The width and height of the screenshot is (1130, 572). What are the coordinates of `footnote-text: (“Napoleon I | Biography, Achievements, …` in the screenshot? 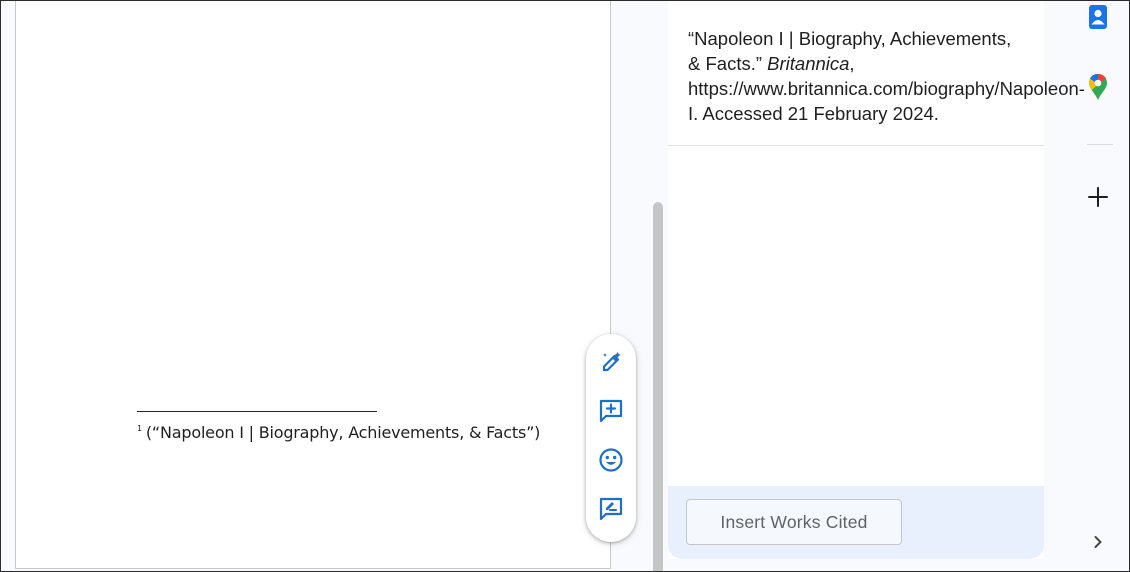 It's located at (343, 432).